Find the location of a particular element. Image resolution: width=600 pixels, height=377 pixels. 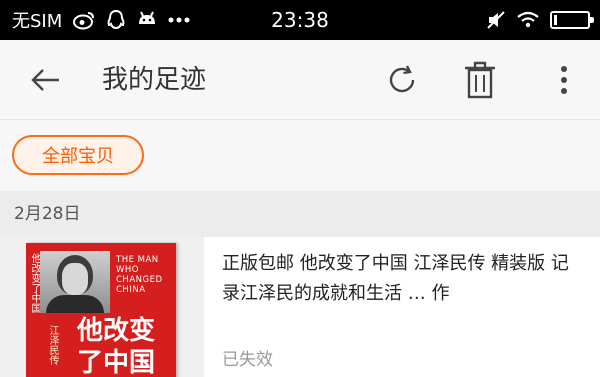

refresh-icon is located at coordinates (402, 80).